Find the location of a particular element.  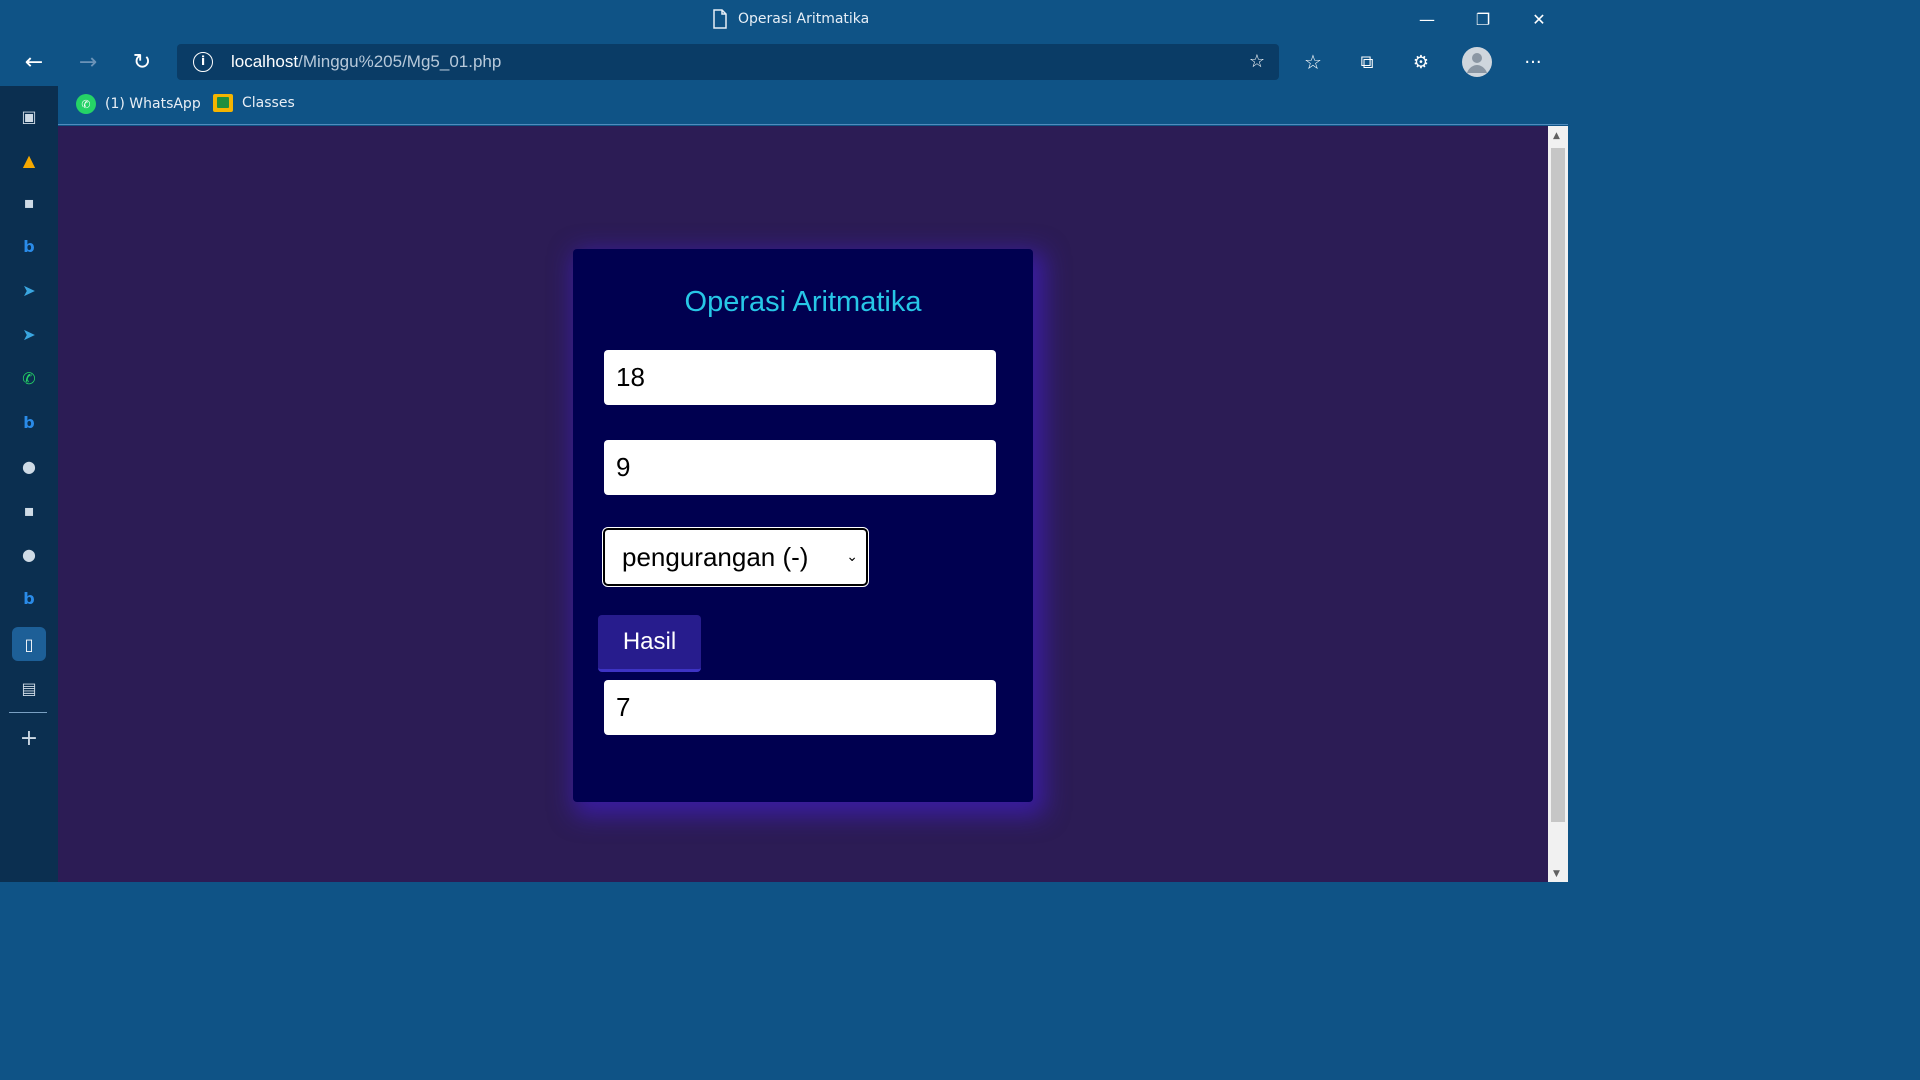

refresh-button: ↻ is located at coordinates (142, 62).